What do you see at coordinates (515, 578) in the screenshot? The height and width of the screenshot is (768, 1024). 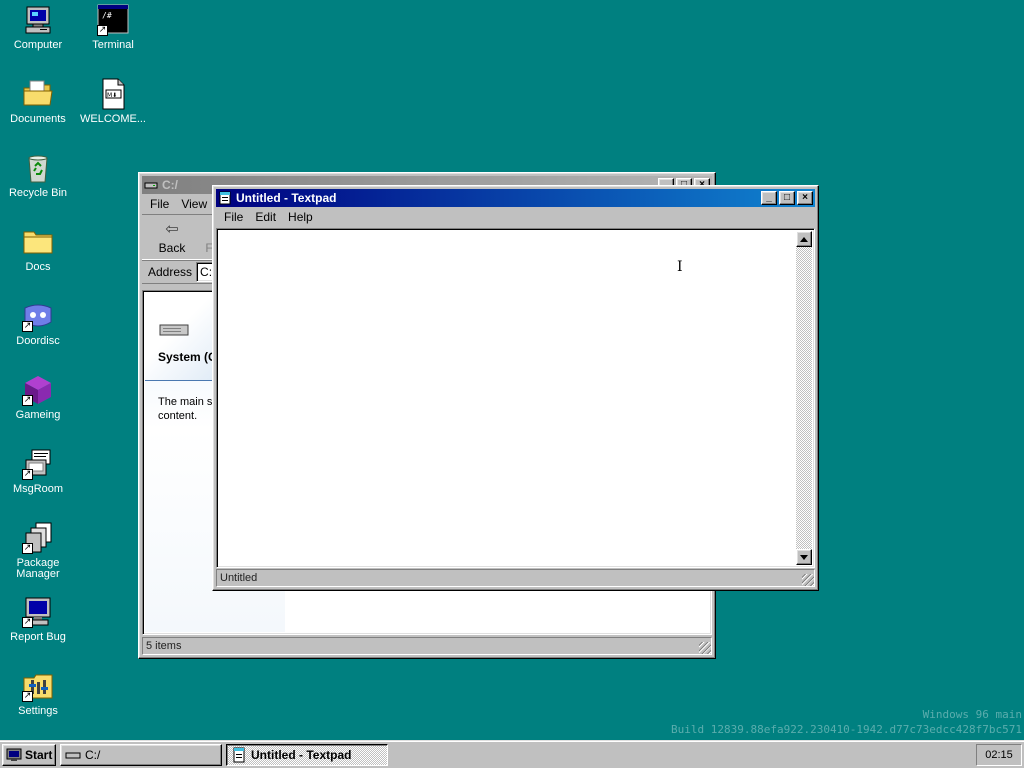 I see `textpad-statusbar: Untitled` at bounding box center [515, 578].